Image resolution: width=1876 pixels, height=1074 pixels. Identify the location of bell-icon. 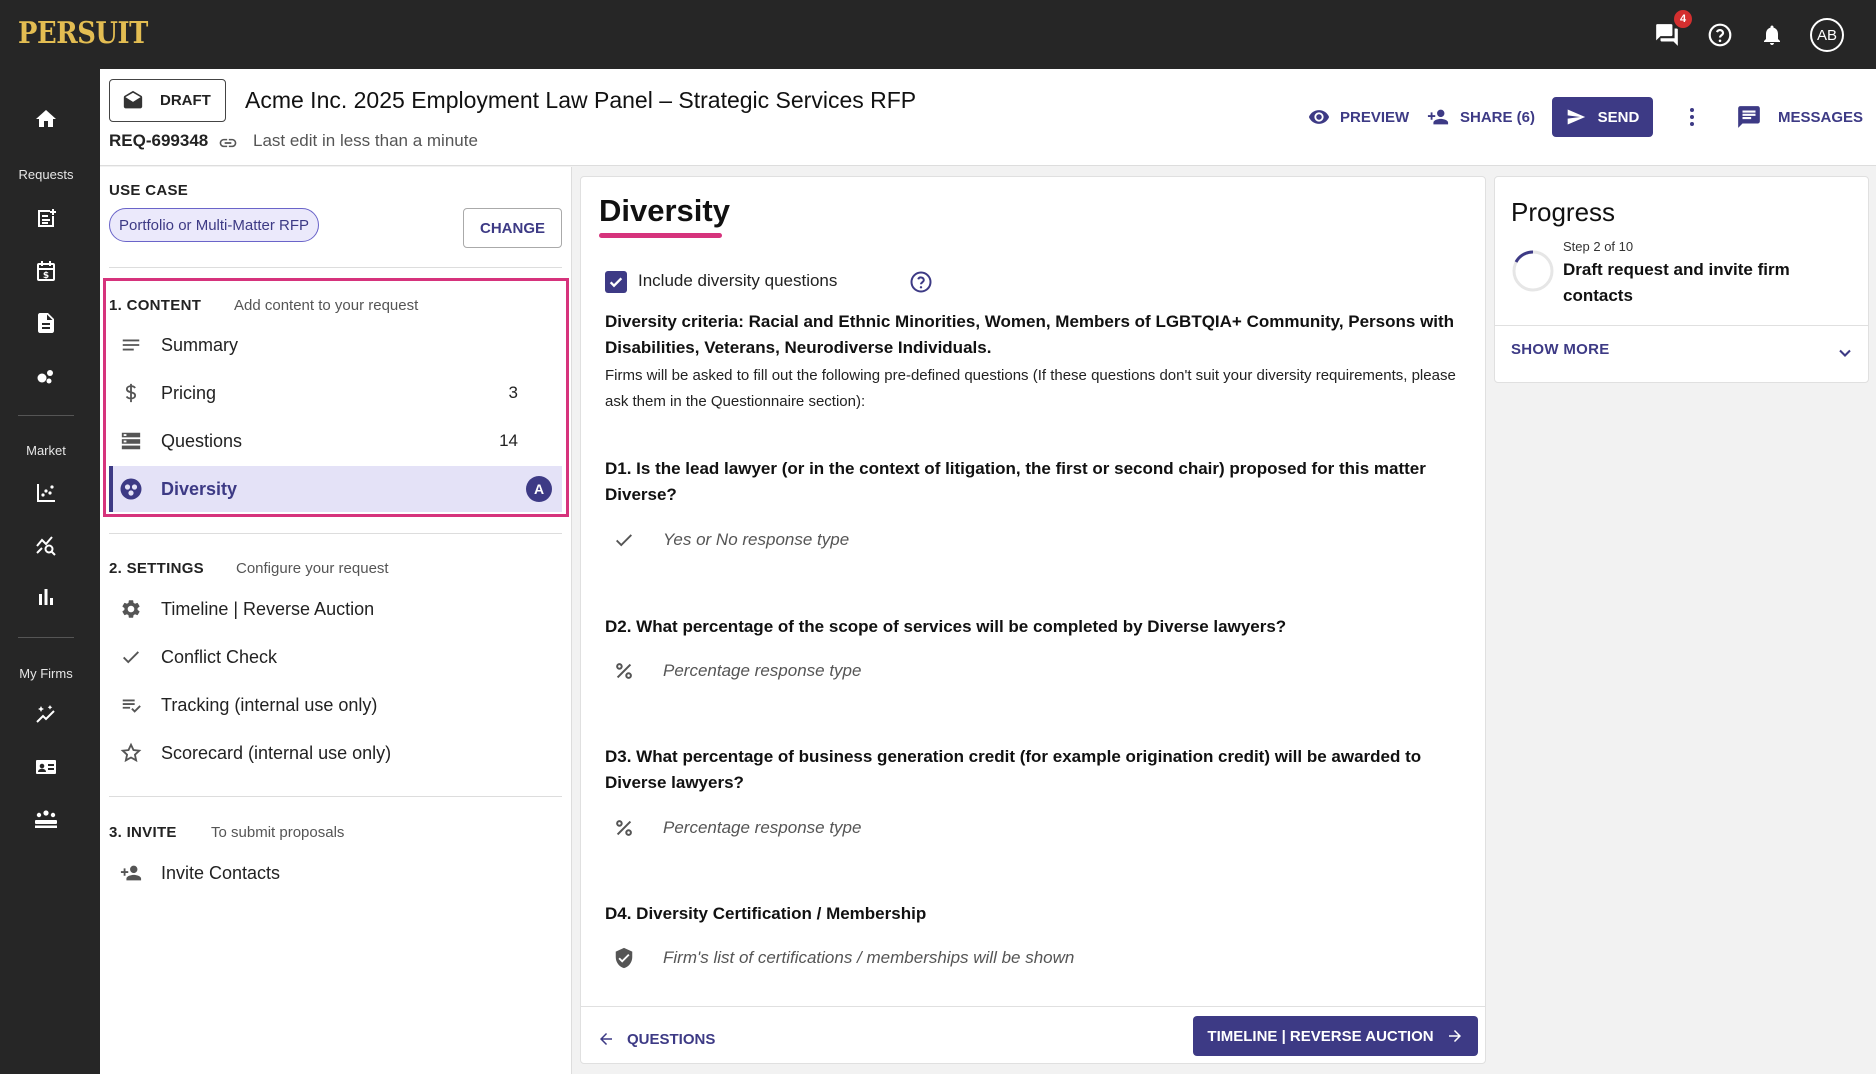
(1772, 35).